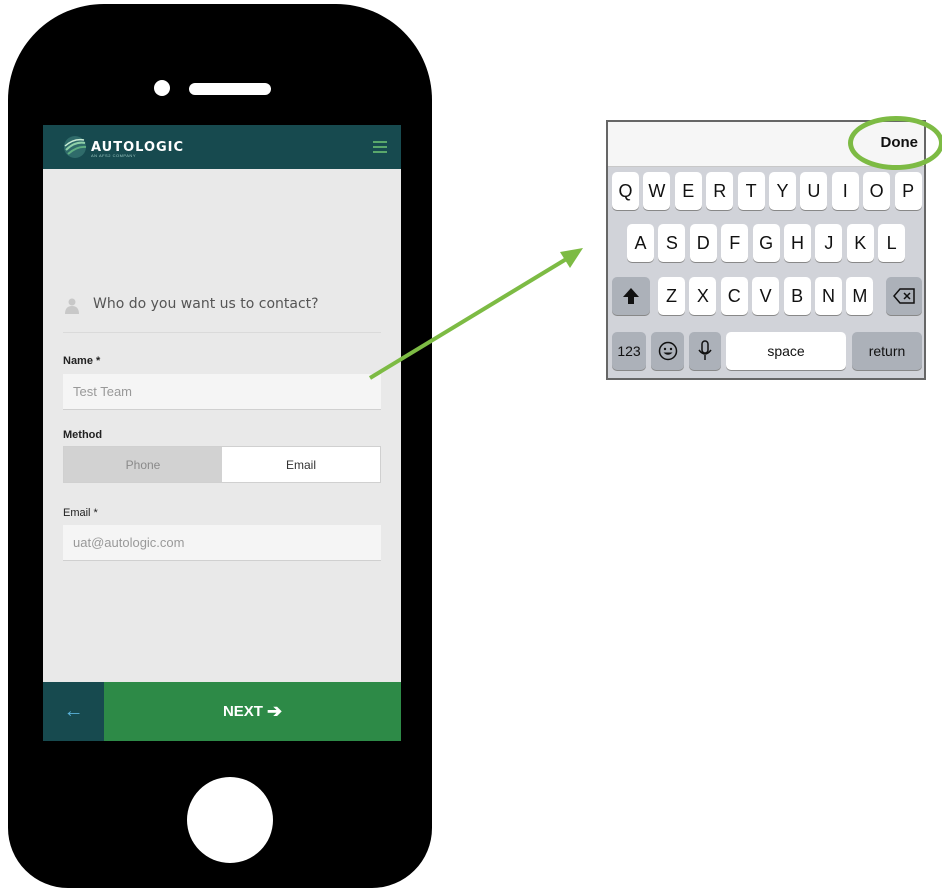 This screenshot has height=892, width=942. I want to click on key-b: B, so click(797, 296).